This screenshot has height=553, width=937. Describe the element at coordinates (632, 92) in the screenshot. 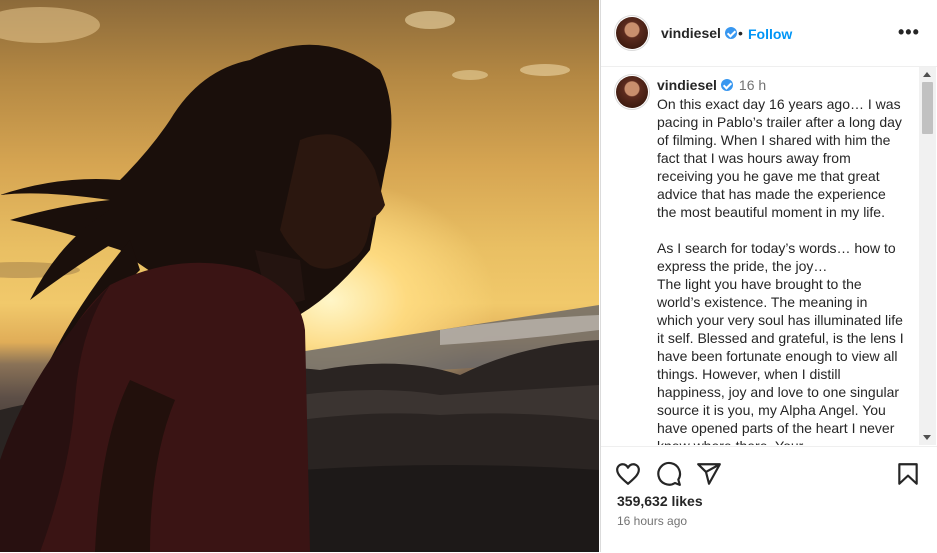

I see `caption-avatar` at that location.